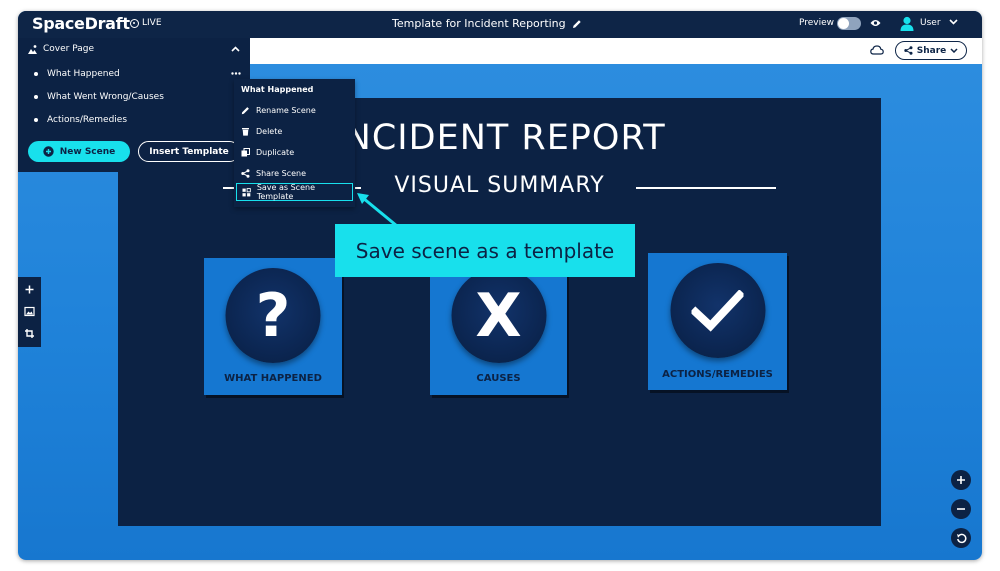 This screenshot has height=571, width=1000. I want to click on document-title-text: Template for Incident Reporting, so click(479, 23).